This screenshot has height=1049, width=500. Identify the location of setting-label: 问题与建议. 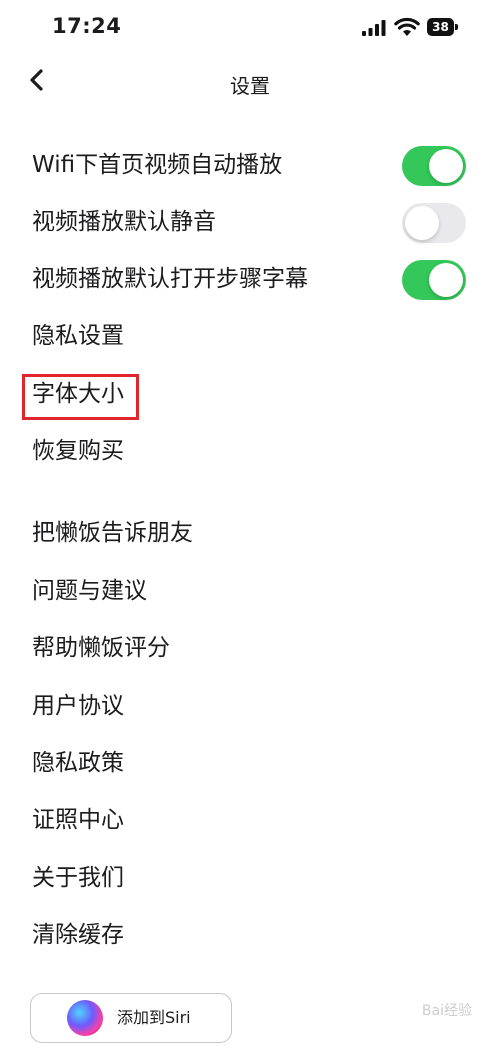
(89, 591).